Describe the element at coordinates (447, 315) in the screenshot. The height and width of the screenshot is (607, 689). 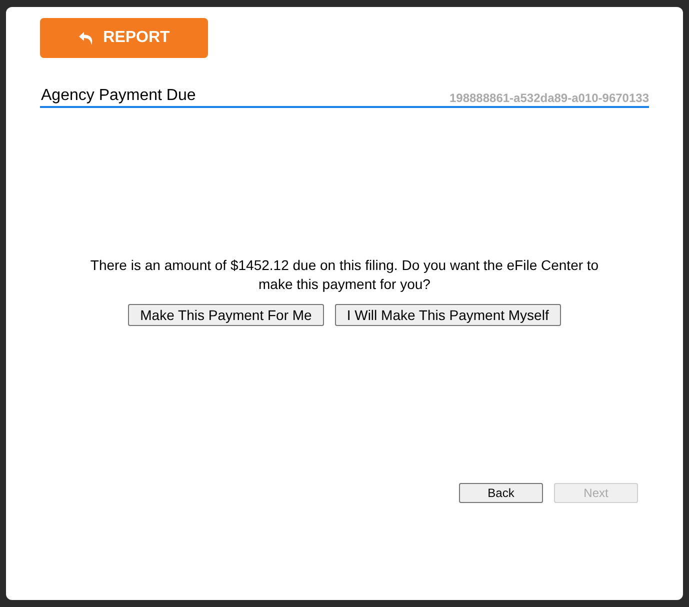
I see `payment-choice-button: I Will Make This Payment Myself` at that location.